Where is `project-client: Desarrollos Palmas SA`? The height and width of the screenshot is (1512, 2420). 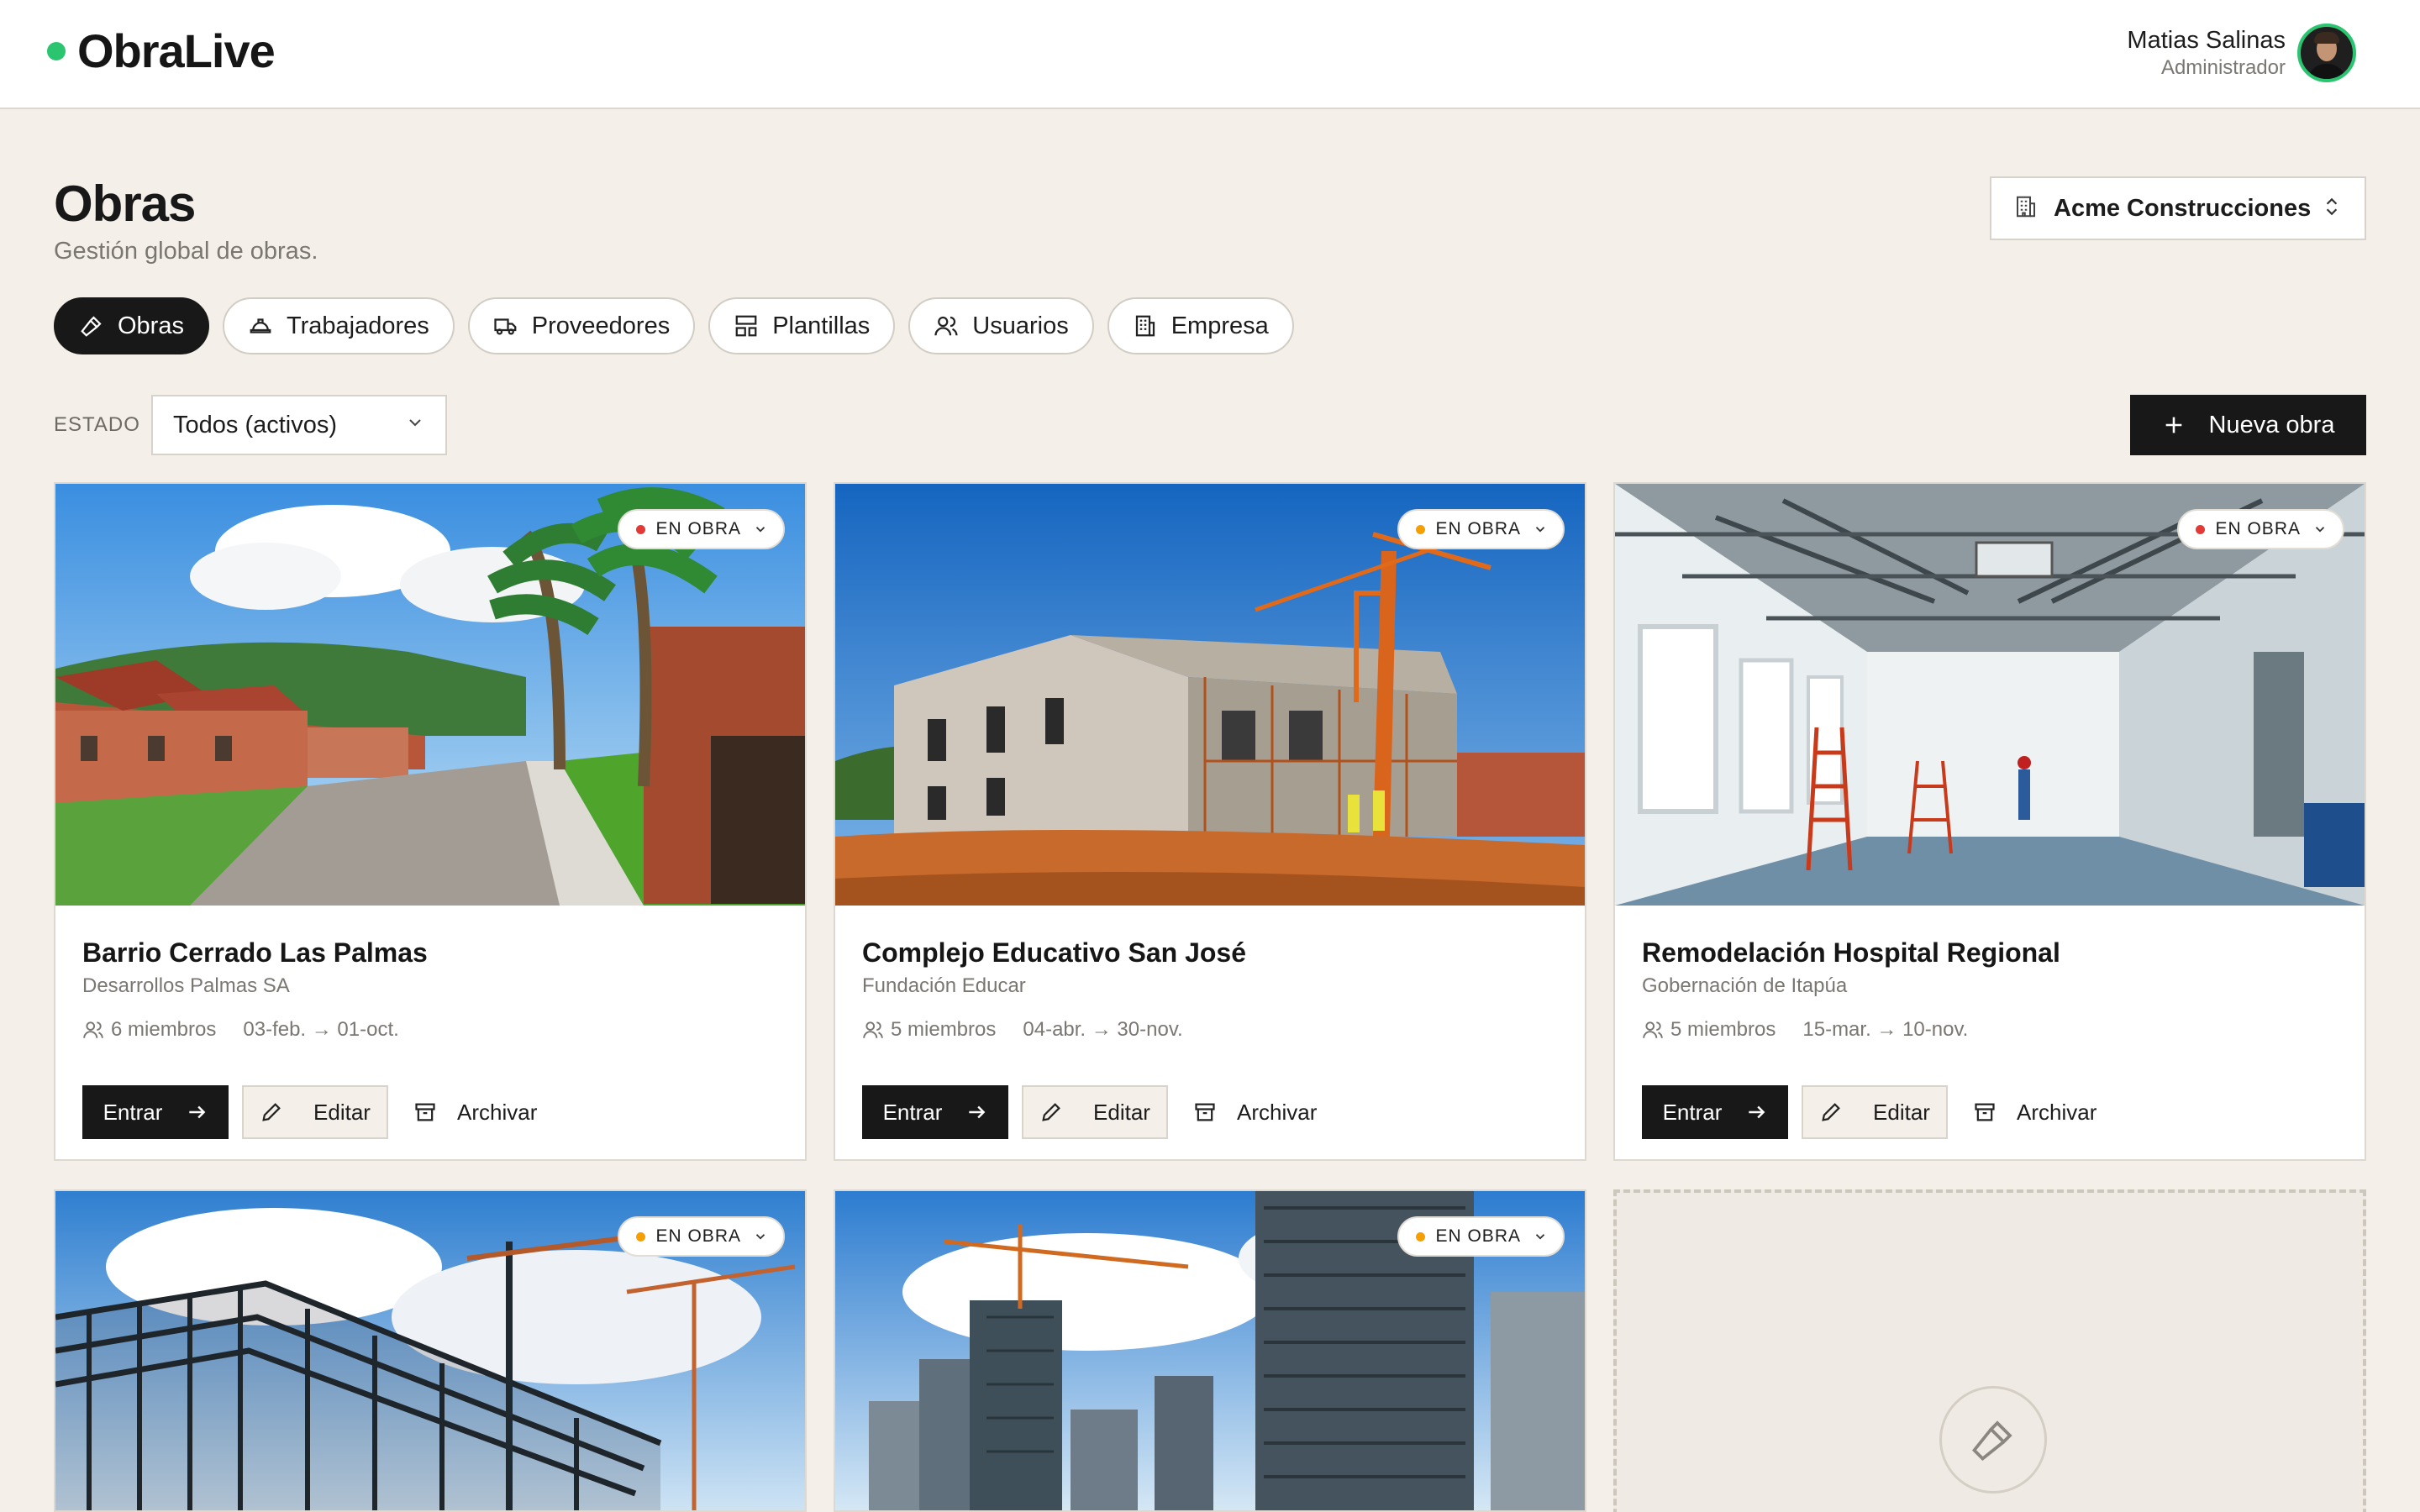 project-client: Desarrollos Palmas SA is located at coordinates (186, 985).